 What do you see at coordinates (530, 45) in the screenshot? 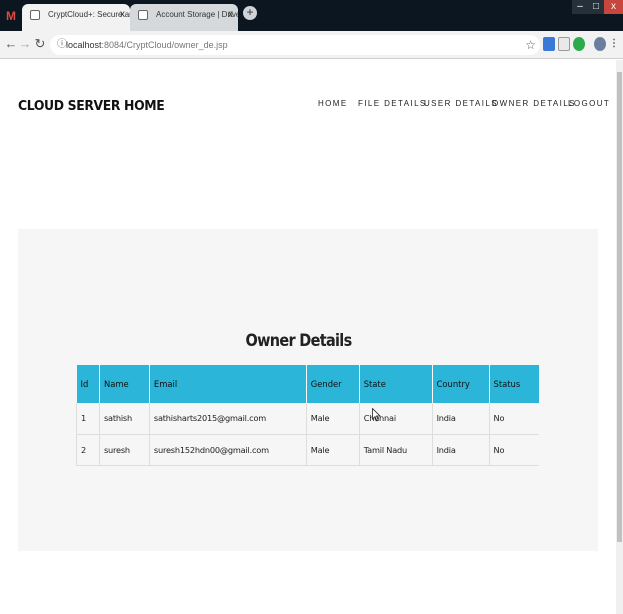
I see `star-icon: ☆` at bounding box center [530, 45].